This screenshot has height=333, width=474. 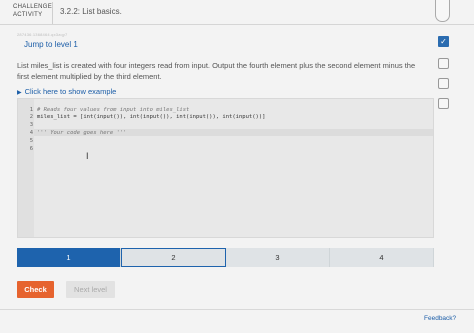 I want to click on level-3-checkbox-icon, so click(x=443, y=83).